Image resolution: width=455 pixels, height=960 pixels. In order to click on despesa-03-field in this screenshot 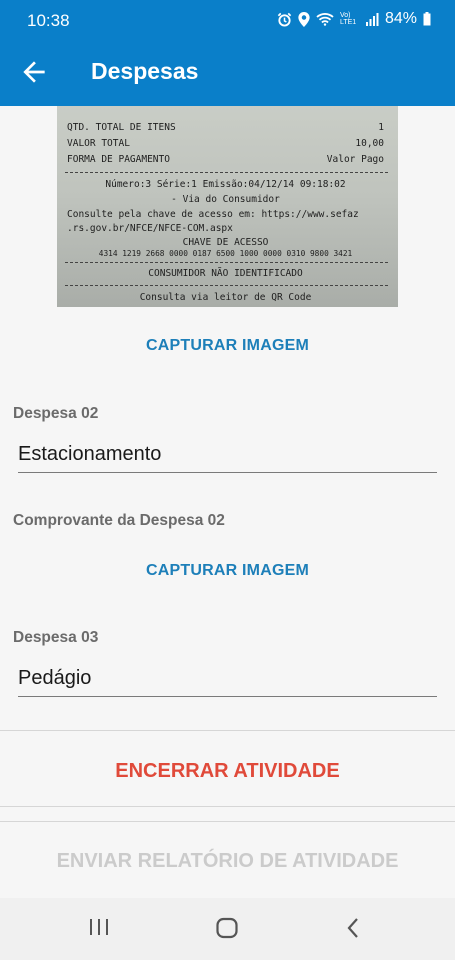, I will do `click(227, 679)`.